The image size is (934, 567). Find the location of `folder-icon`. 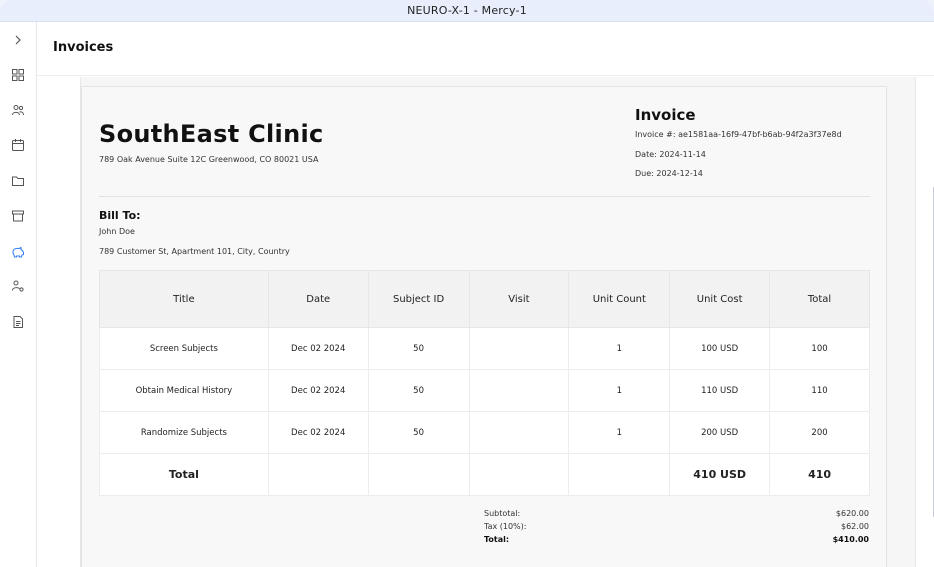

folder-icon is located at coordinates (18, 181).